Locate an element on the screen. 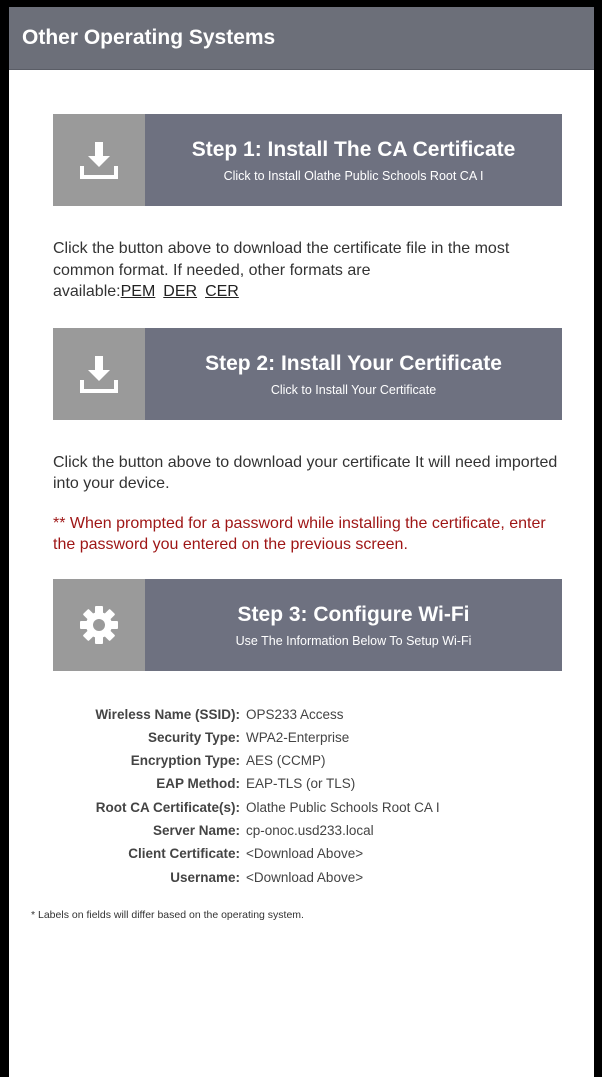  page-title: Other Operating Systems is located at coordinates (301, 38).